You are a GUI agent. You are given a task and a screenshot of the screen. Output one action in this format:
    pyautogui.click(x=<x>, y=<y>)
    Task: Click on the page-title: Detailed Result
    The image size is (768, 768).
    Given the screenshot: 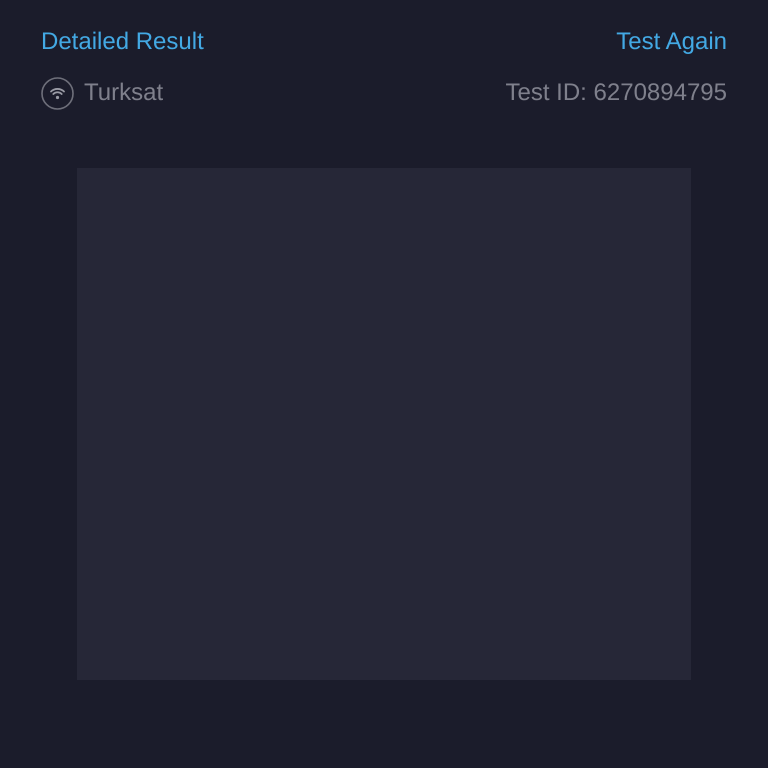 What is the action you would take?
    pyautogui.click(x=122, y=42)
    